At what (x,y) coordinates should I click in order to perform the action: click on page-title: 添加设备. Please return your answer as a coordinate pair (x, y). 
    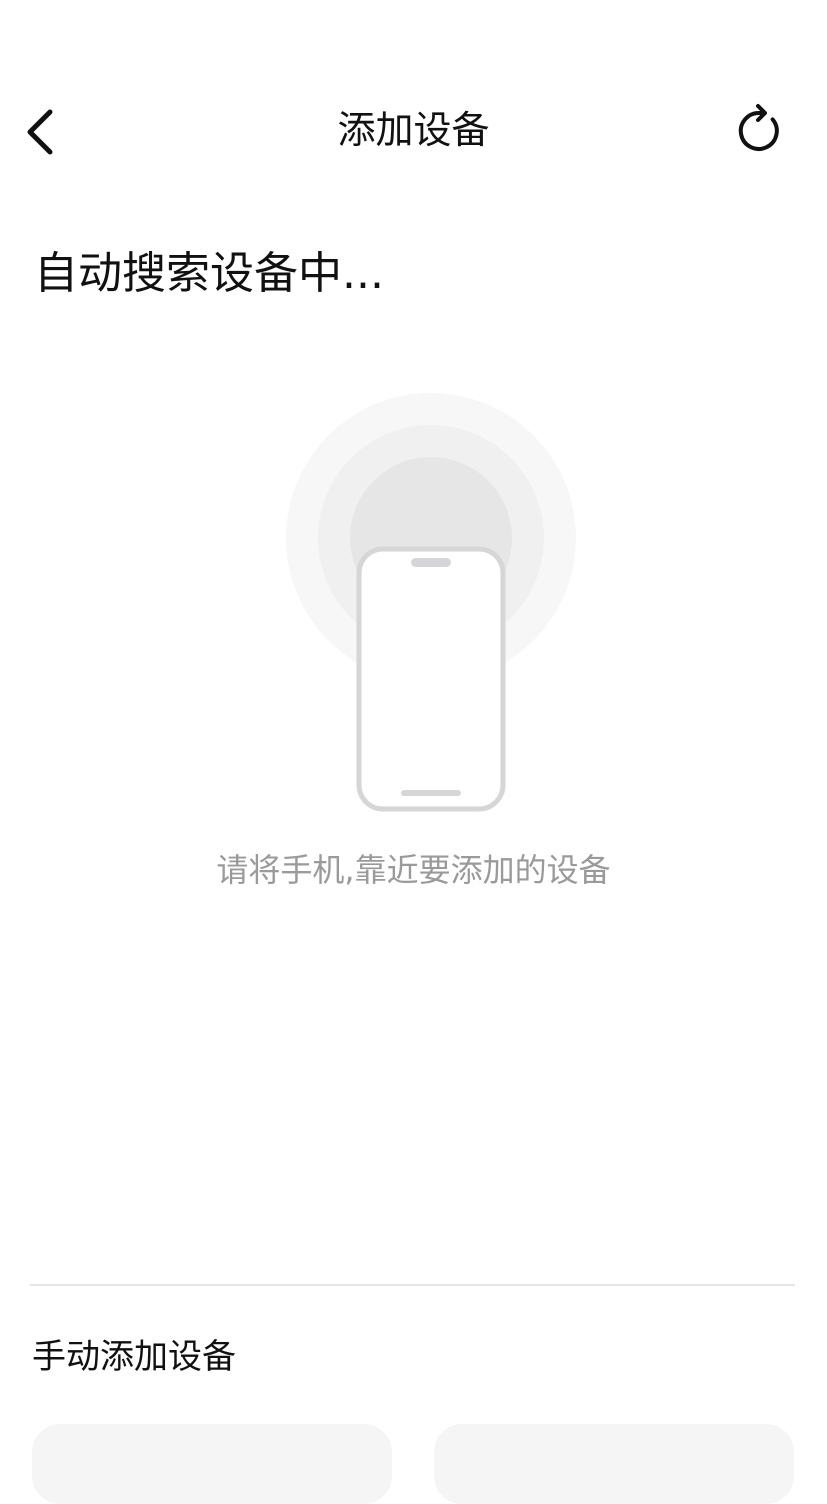
    Looking at the image, I should click on (413, 130).